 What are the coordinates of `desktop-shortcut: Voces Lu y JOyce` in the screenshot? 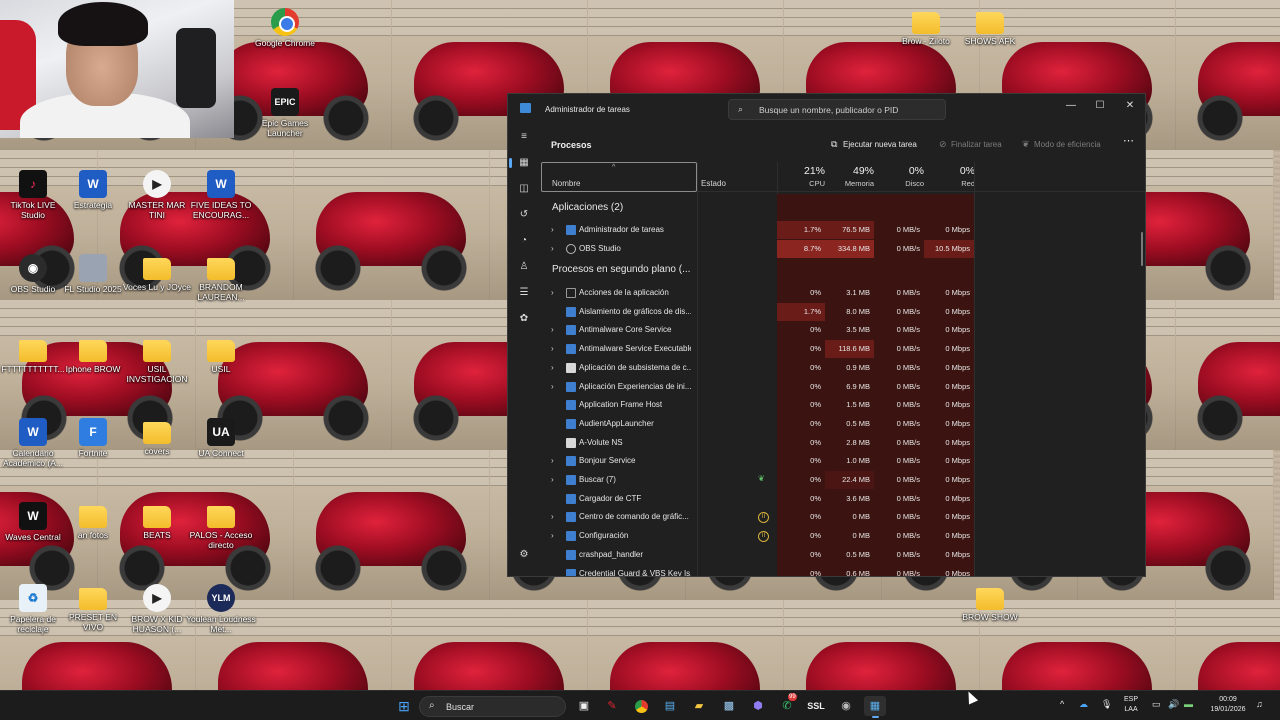 It's located at (157, 273).